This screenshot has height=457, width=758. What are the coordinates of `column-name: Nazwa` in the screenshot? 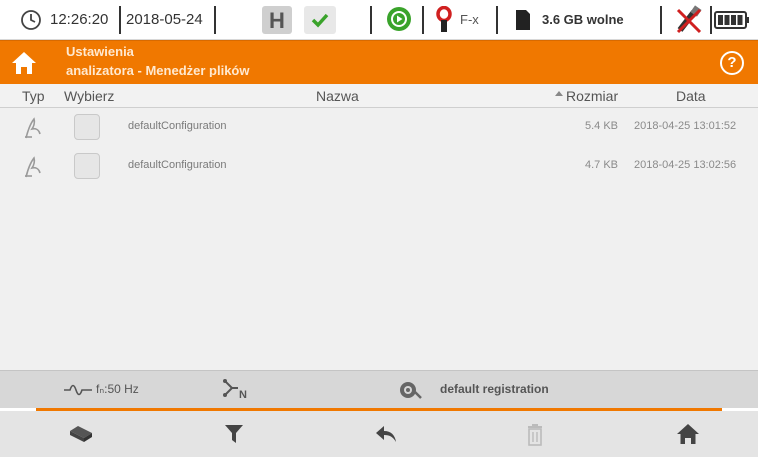 It's located at (337, 96).